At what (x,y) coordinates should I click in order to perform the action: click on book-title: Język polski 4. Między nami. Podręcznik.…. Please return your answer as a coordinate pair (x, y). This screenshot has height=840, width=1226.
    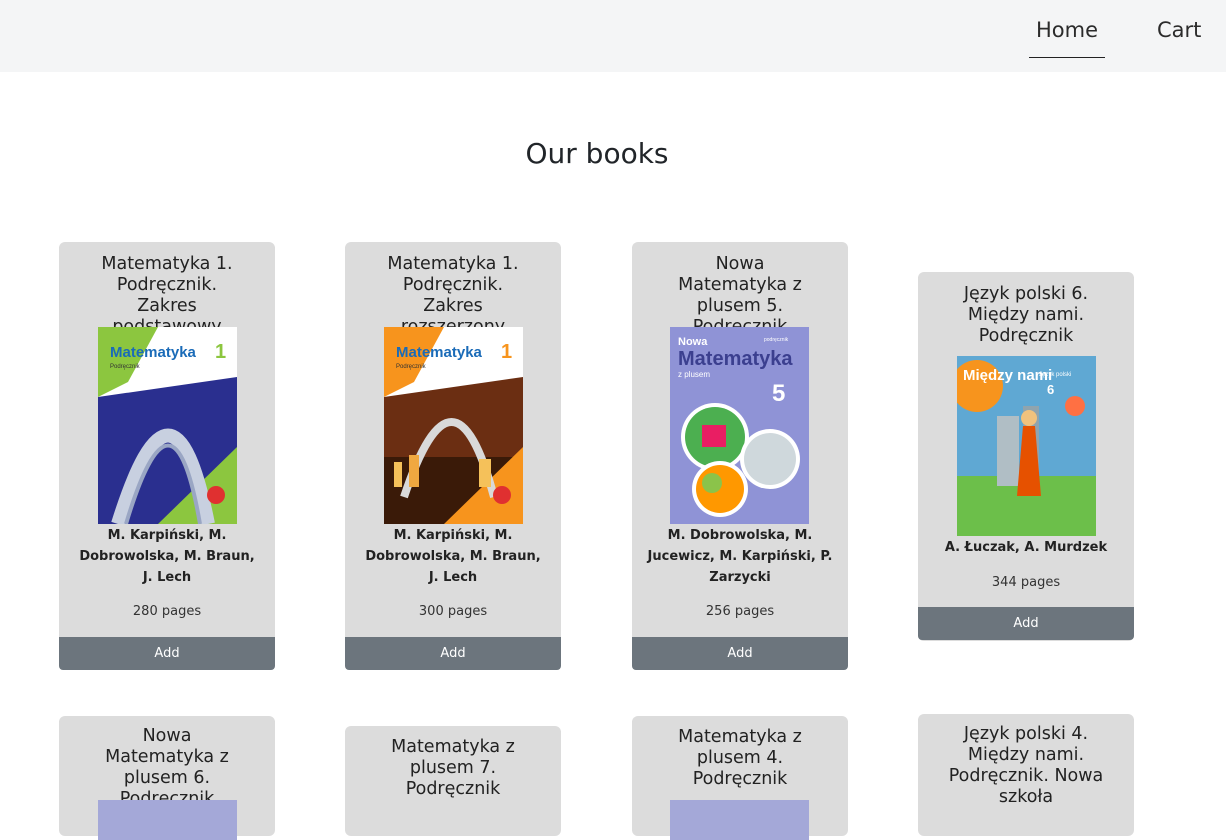
    Looking at the image, I should click on (1026, 765).